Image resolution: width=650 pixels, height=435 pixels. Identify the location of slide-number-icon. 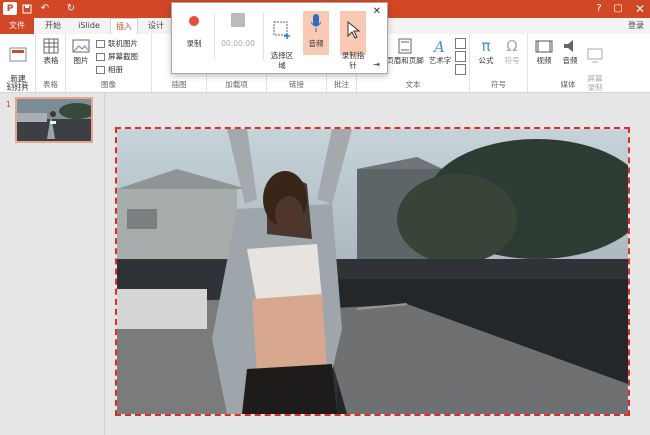
(460, 56).